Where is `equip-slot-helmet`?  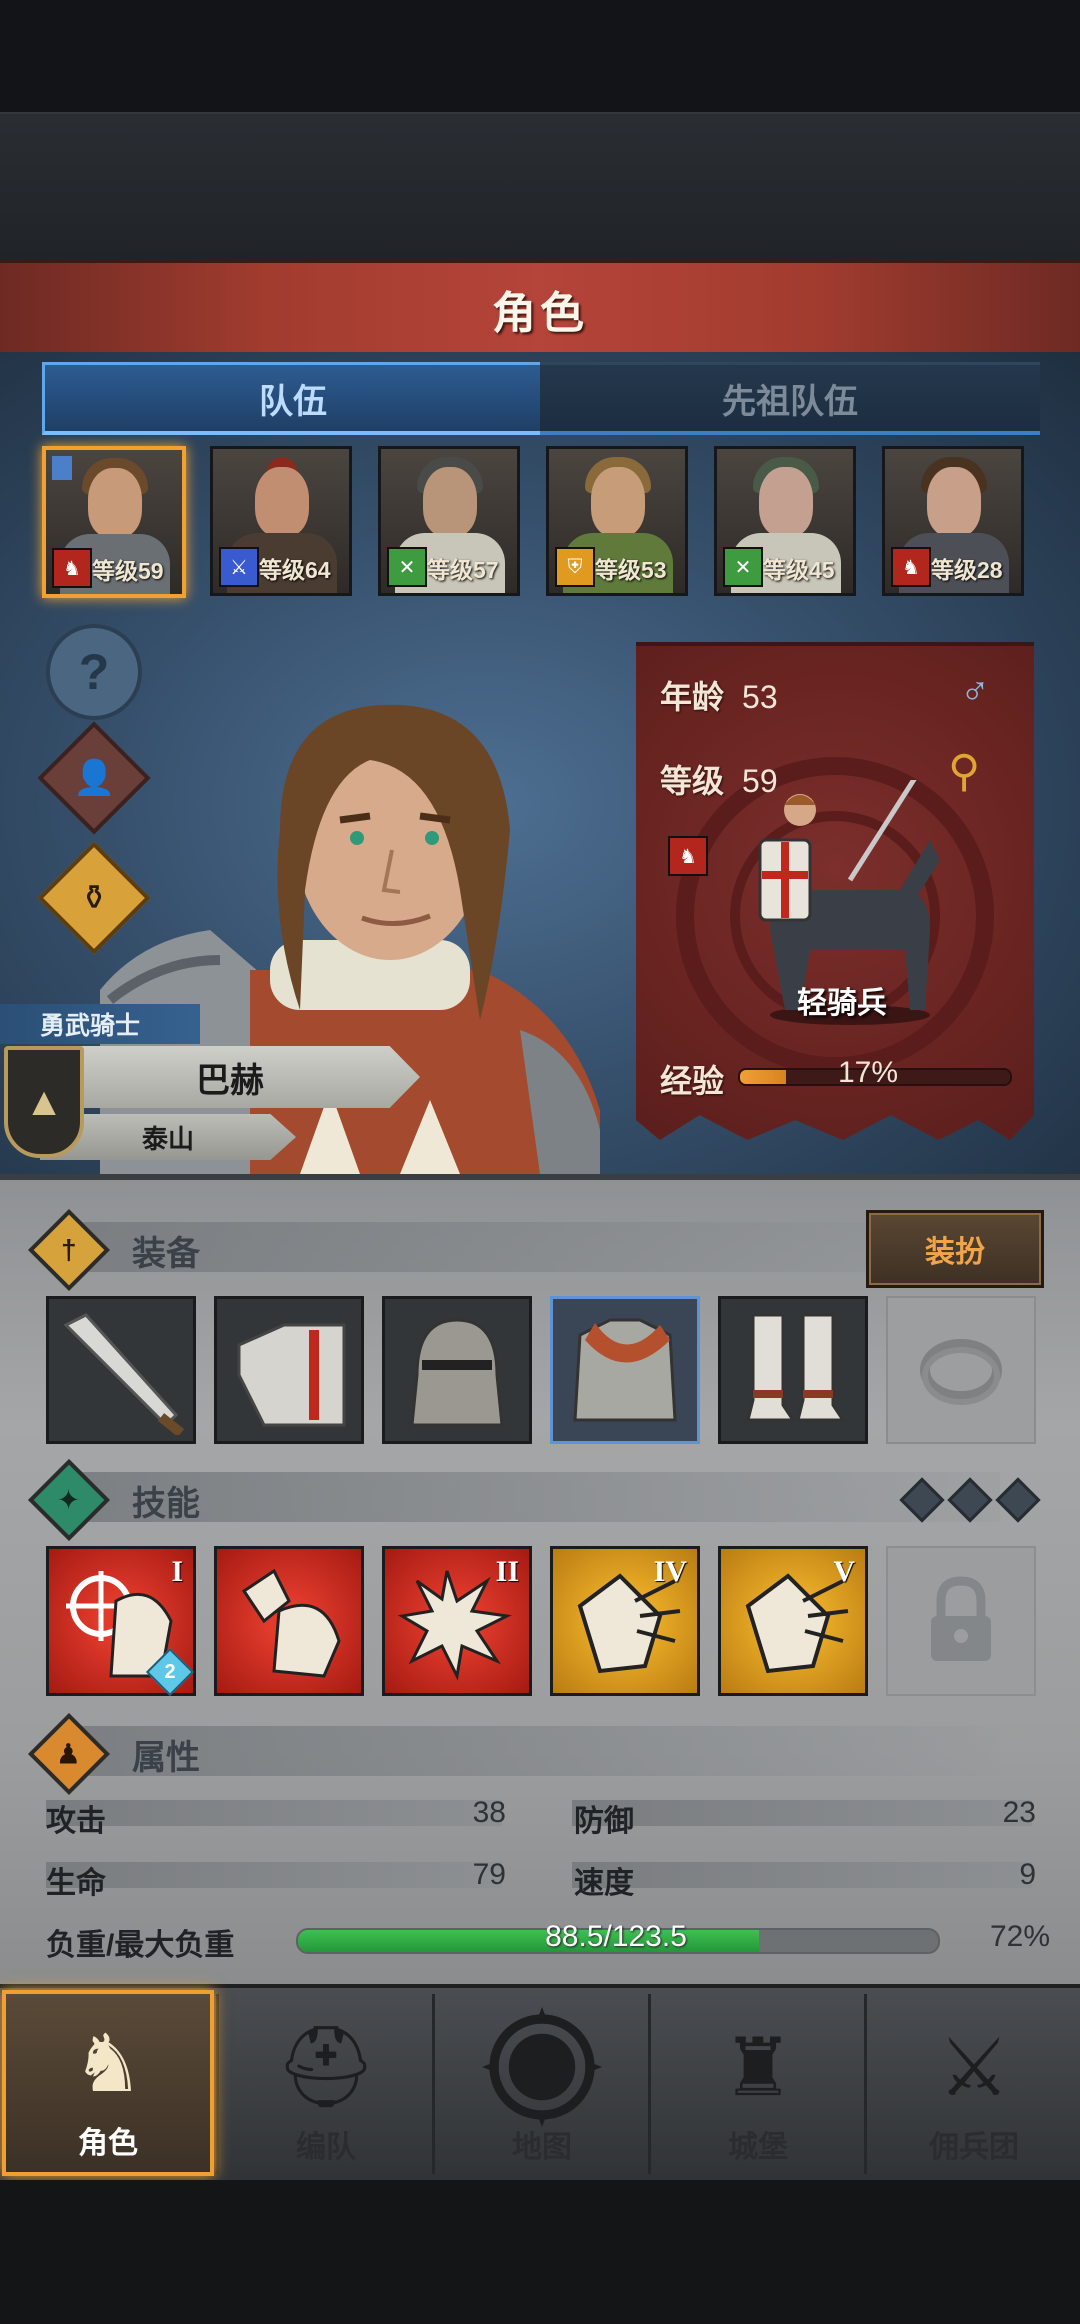
equip-slot-helmet is located at coordinates (457, 1370).